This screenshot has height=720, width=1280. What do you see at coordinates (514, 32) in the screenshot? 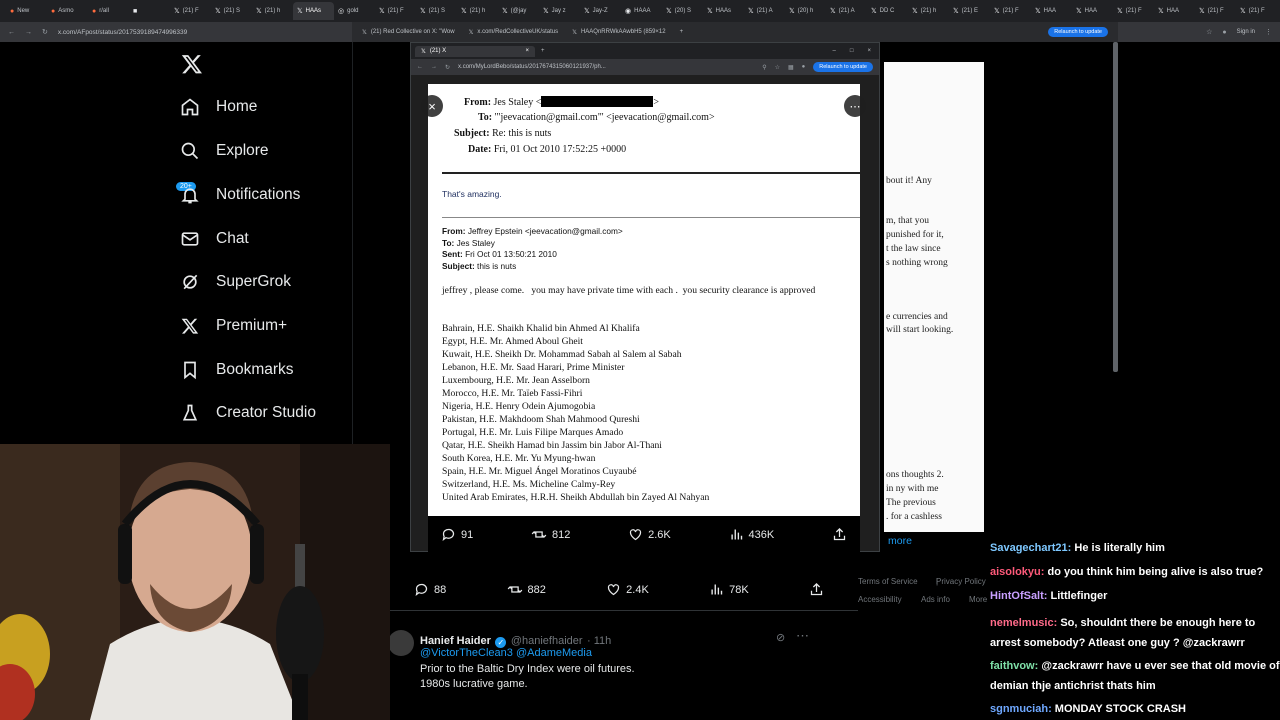
I see `back-window-tab: 𝕏x.com/RedCollectiveUK/status` at bounding box center [514, 32].